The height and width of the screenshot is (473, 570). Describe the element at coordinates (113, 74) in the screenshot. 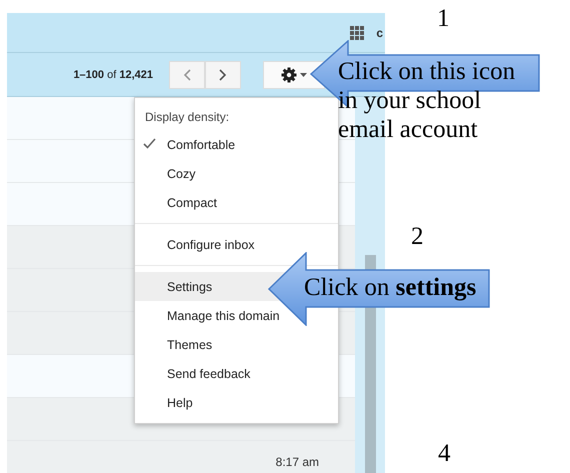

I see `message-count: 1–100 of 12,421` at that location.